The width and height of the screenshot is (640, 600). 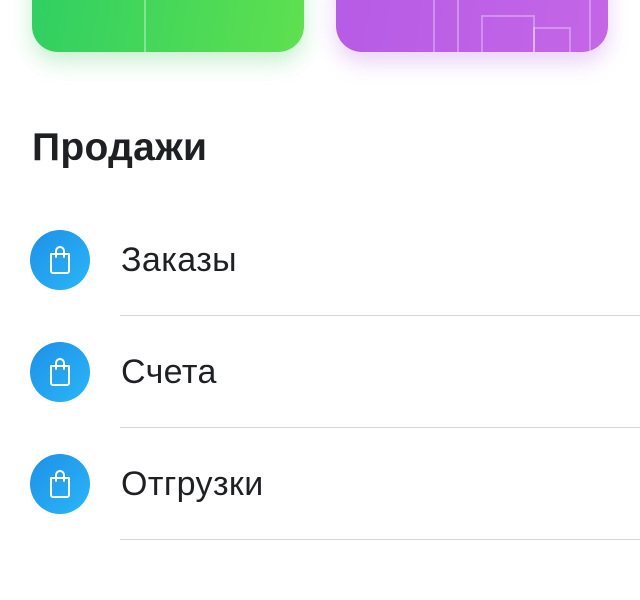 What do you see at coordinates (169, 372) in the screenshot?
I see `list-item-label: Счета` at bounding box center [169, 372].